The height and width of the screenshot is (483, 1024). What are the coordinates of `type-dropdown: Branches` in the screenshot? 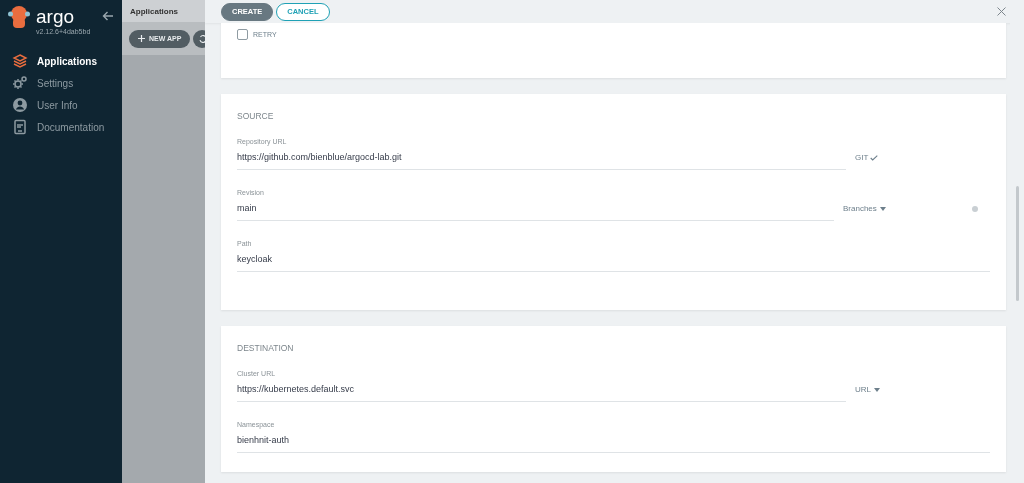 It's located at (864, 208).